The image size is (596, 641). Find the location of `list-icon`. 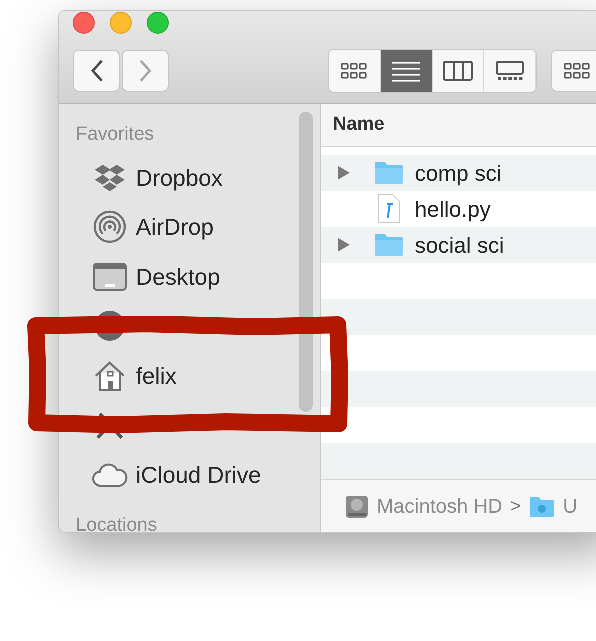

list-icon is located at coordinates (406, 71).